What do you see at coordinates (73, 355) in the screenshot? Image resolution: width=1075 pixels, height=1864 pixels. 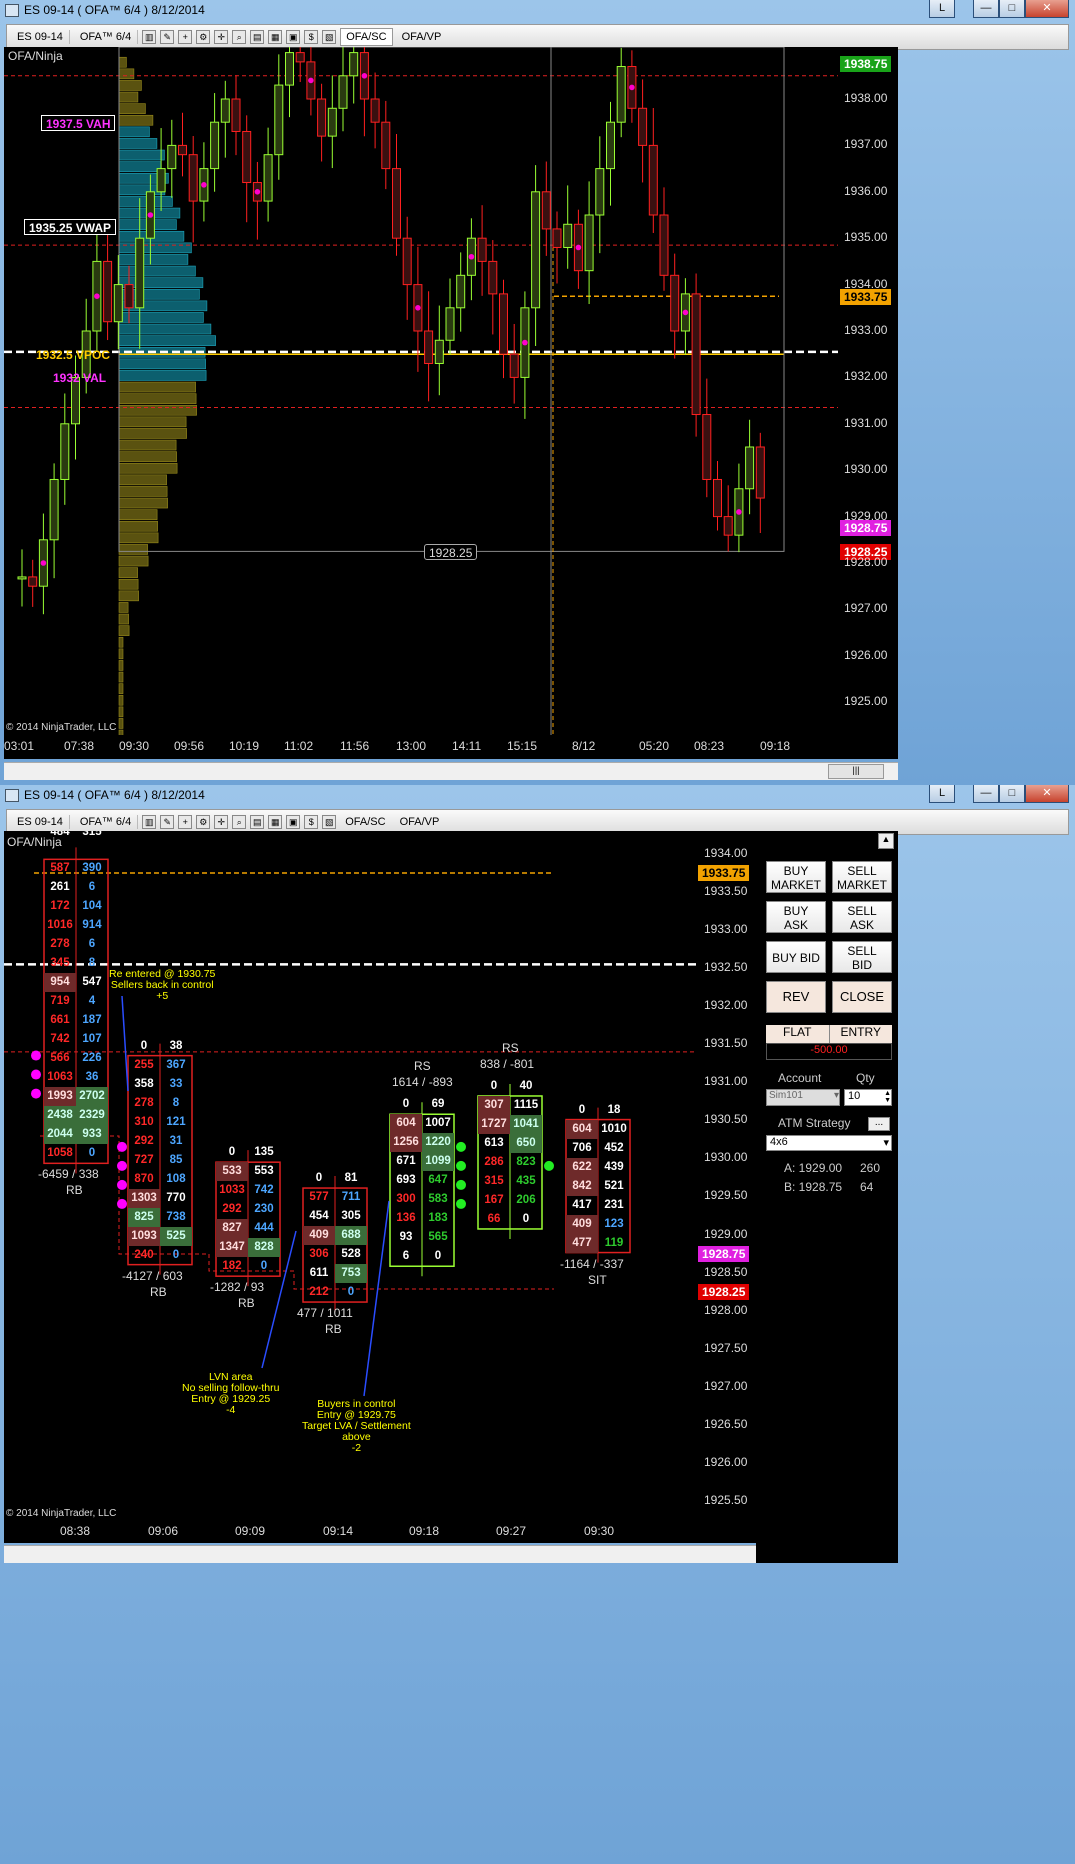 I see `vpoc-label: 1932.5 VPOC` at bounding box center [73, 355].